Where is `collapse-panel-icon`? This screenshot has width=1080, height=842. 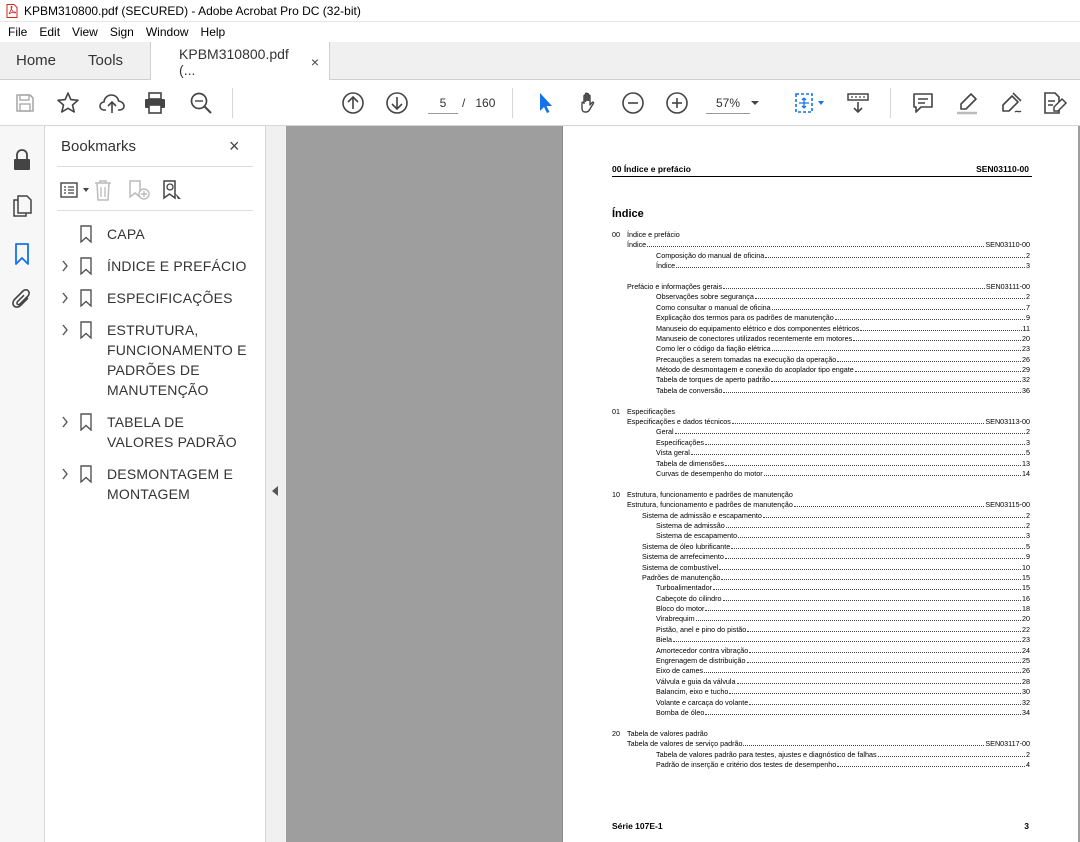
collapse-panel-icon is located at coordinates (275, 491).